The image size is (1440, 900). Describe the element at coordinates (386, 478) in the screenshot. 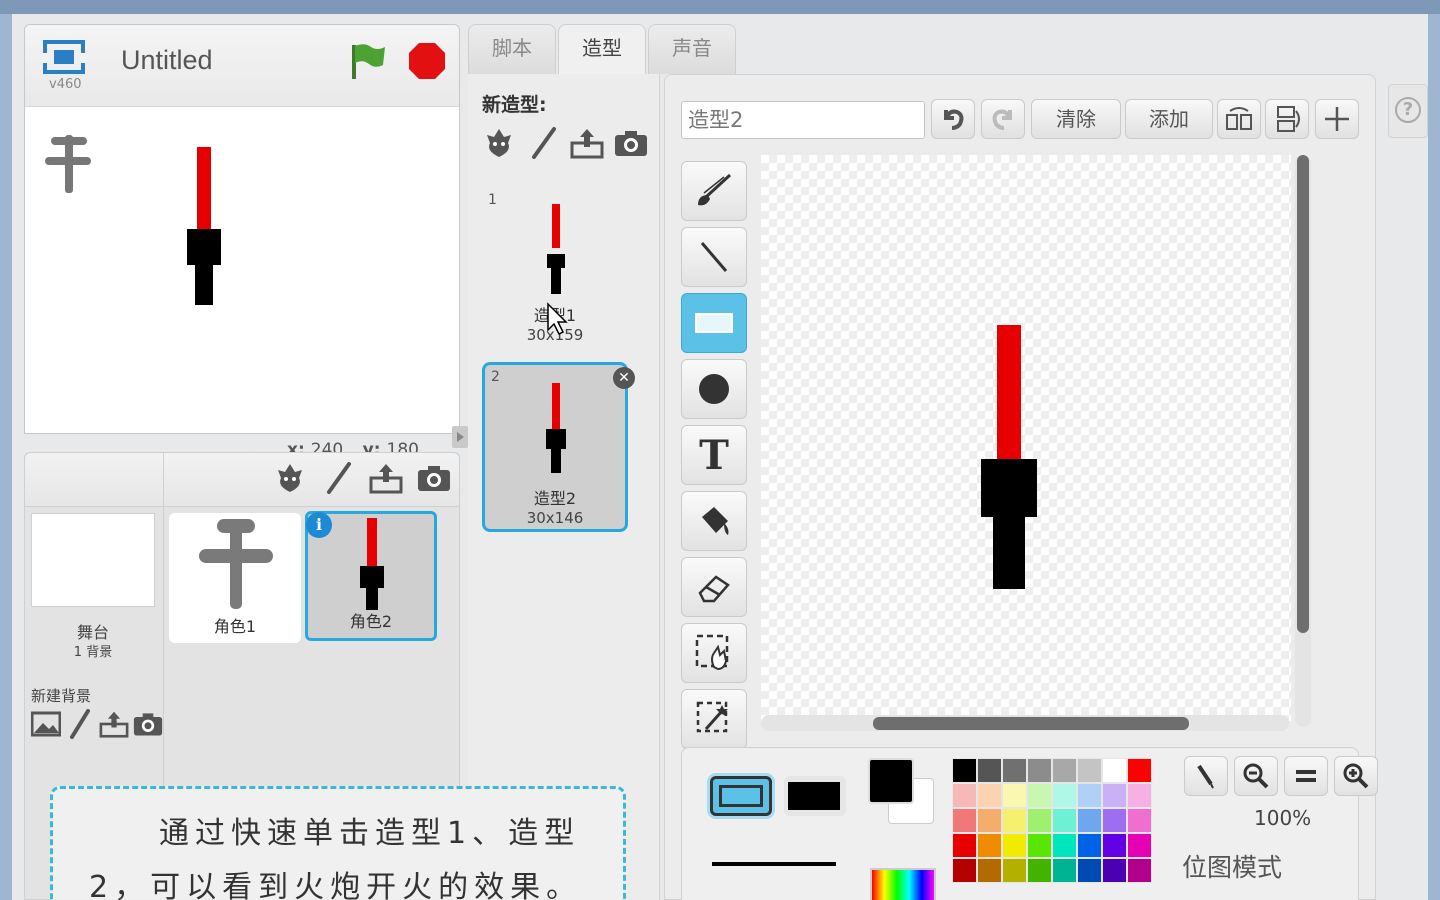

I see `upload-sprite-icon` at that location.